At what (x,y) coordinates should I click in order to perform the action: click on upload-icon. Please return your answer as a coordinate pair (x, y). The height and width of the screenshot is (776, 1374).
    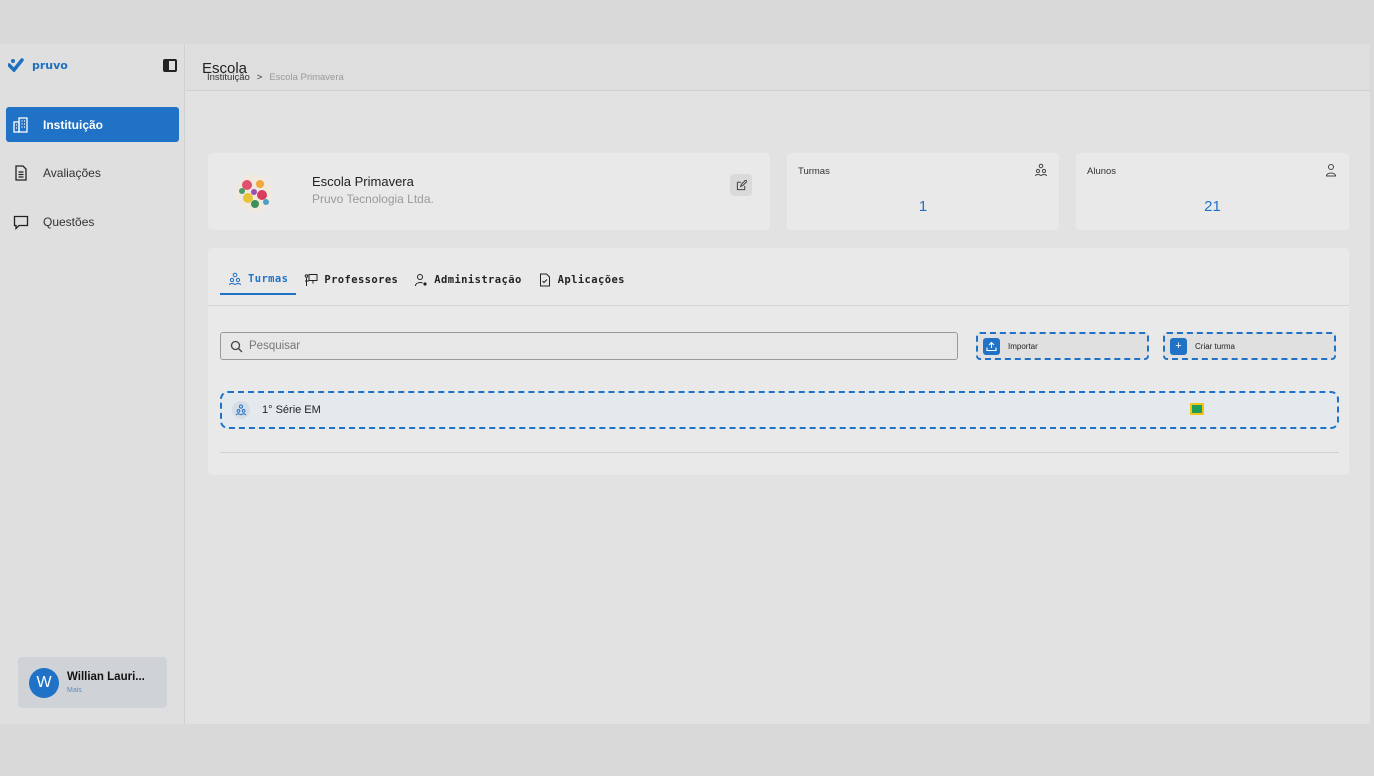
    Looking at the image, I should click on (991, 346).